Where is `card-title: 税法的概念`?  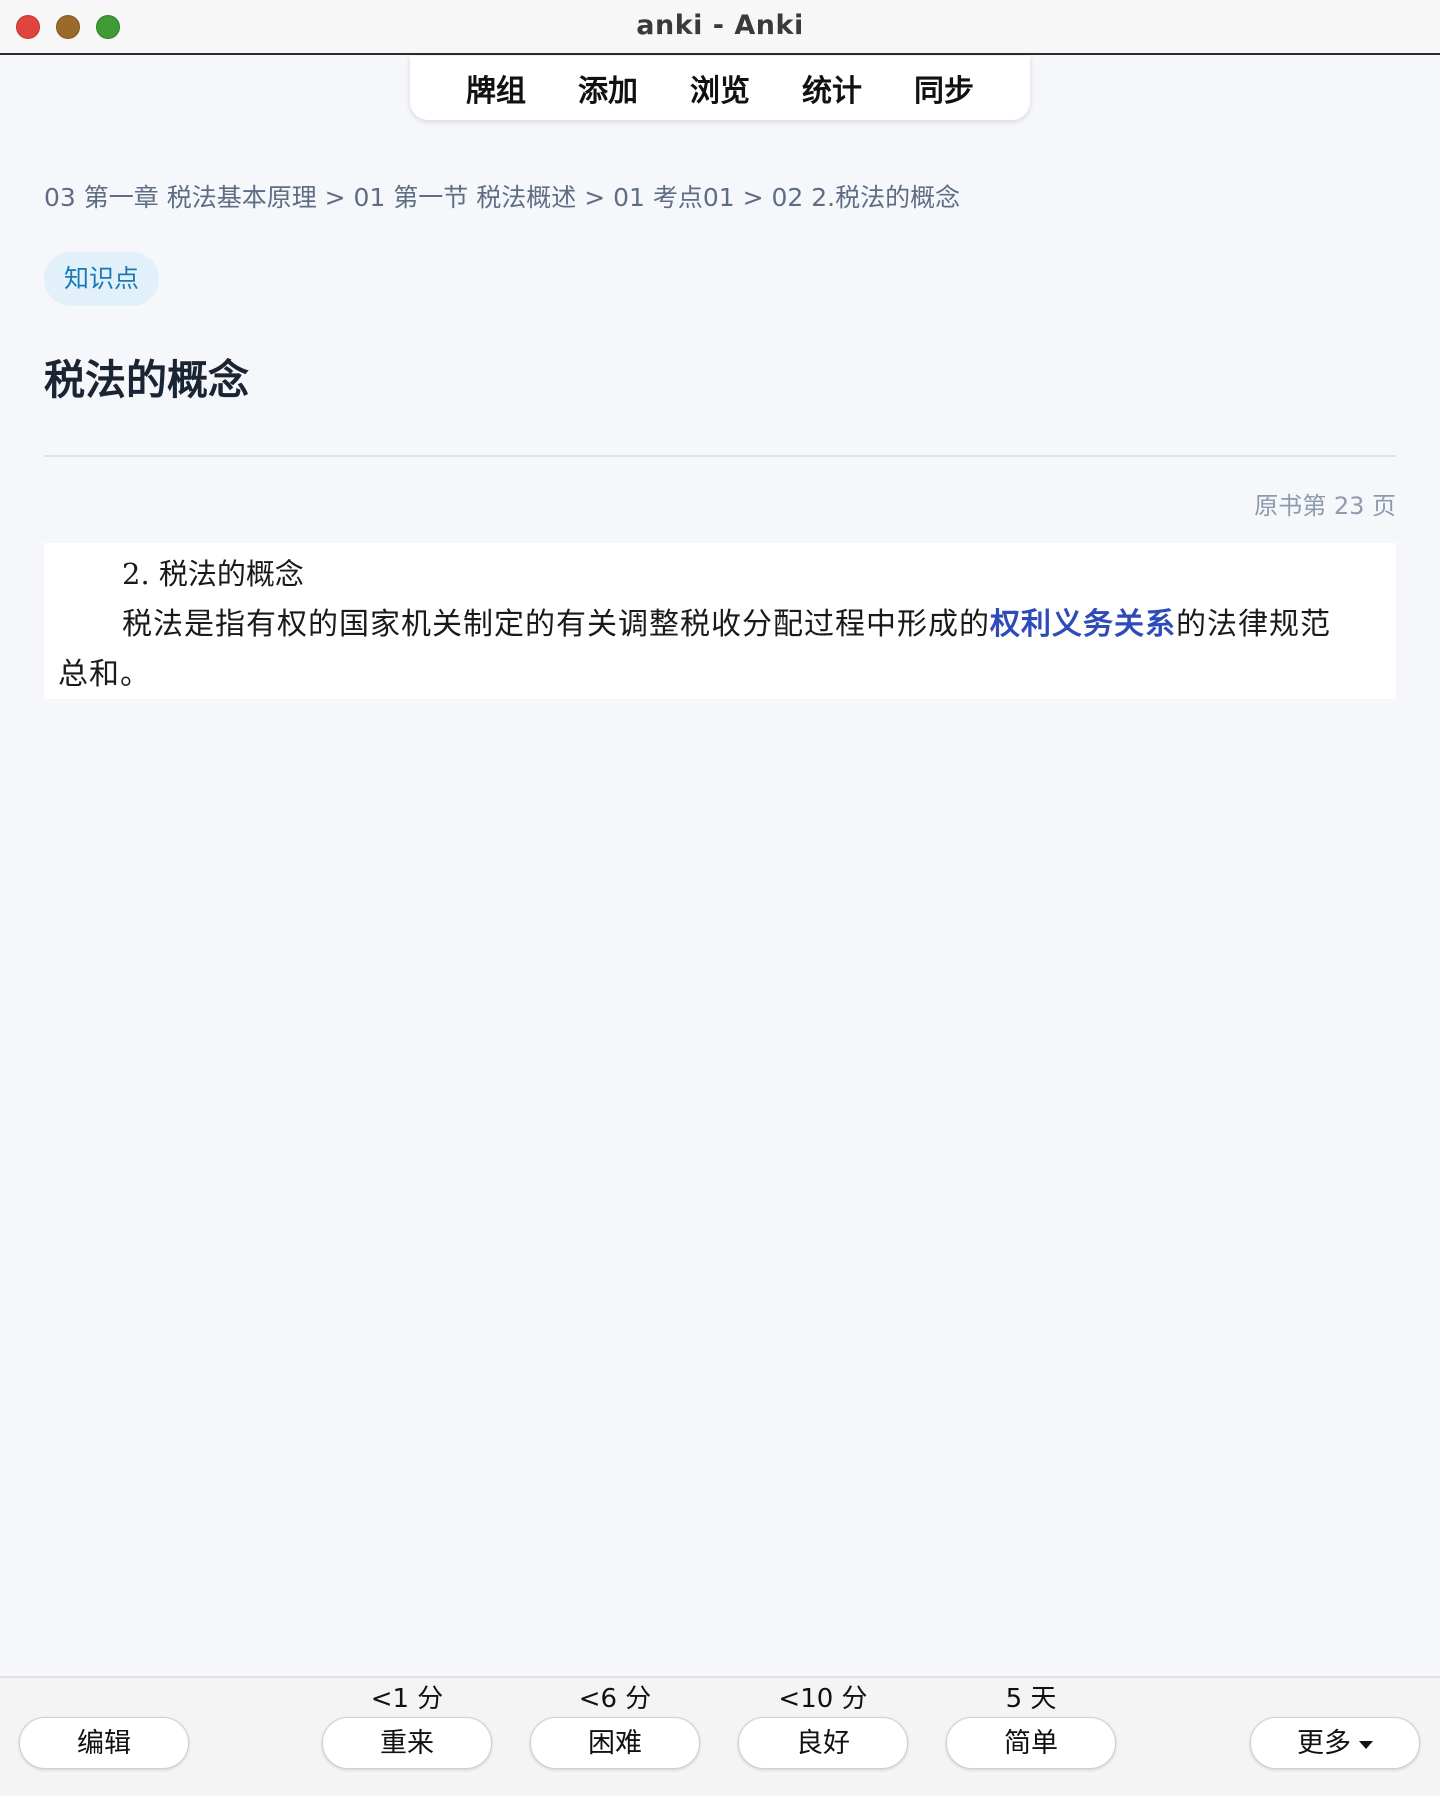 card-title: 税法的概念 is located at coordinates (146, 380).